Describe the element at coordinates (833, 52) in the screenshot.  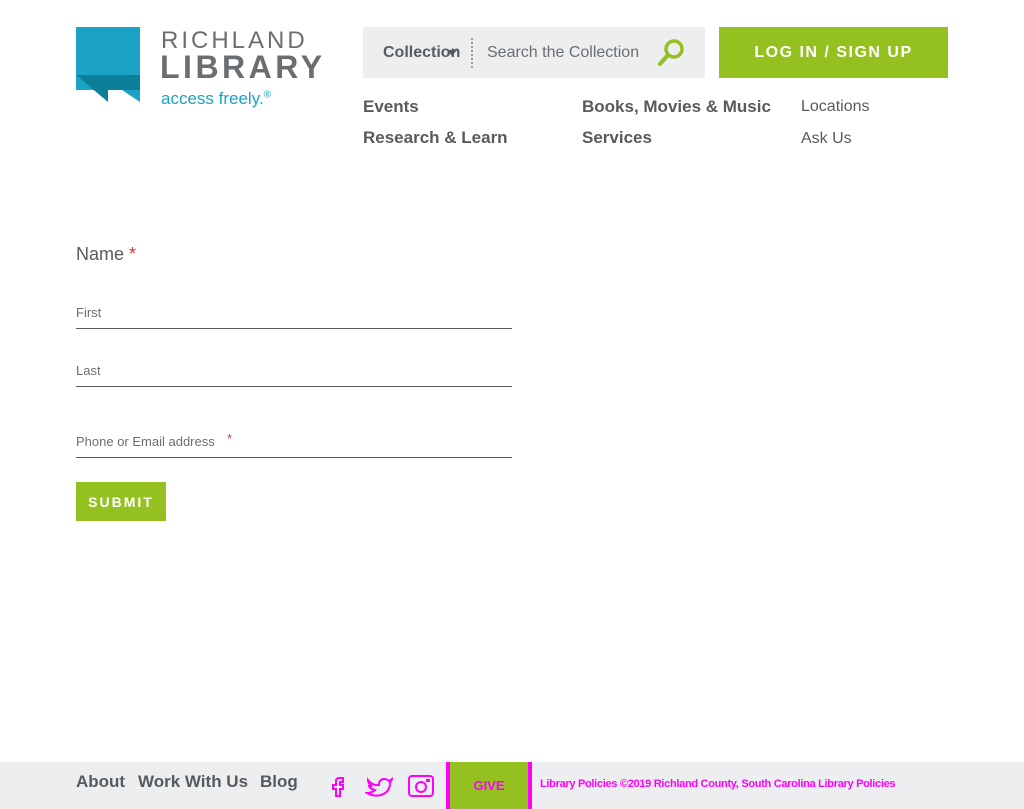
I see `login-signup-button: LOG IN / SIGN UP` at that location.